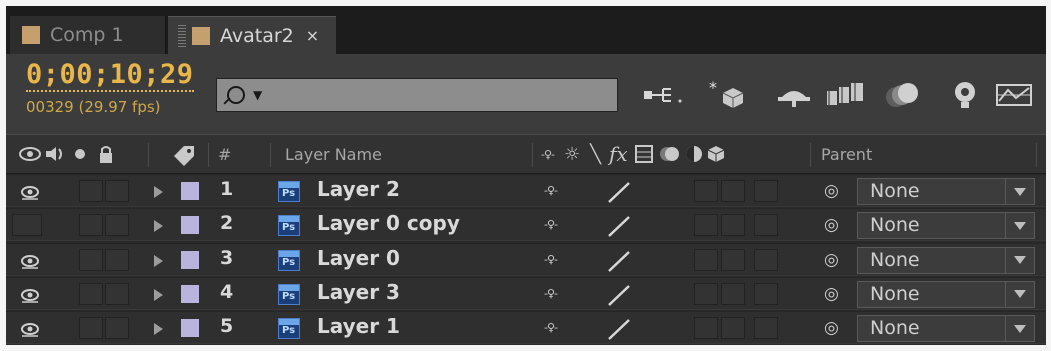 The height and width of the screenshot is (351, 1051). I want to click on layer-name: Layer 1, so click(358, 326).